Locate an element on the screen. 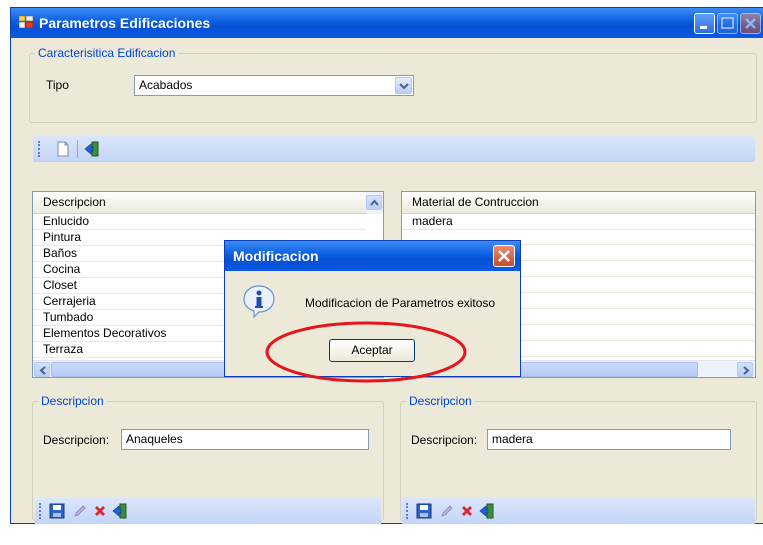 Image resolution: width=763 pixels, height=545 pixels. vertical-scrollbar is located at coordinates (374, 203).